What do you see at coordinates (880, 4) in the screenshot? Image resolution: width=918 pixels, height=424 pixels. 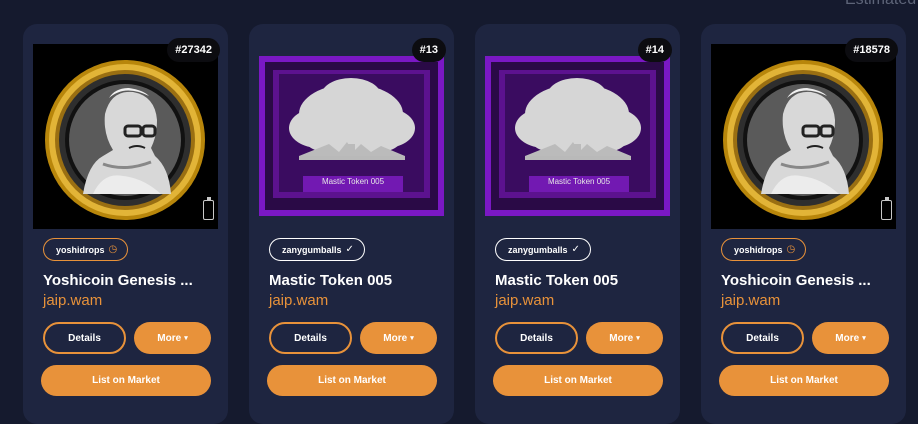 I see `estimated-label: Estimated` at bounding box center [880, 4].